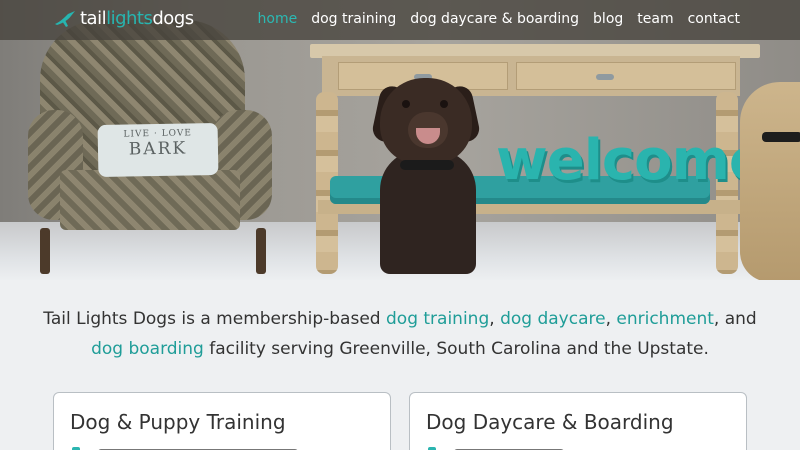  What do you see at coordinates (173, 18) in the screenshot?
I see `logo-text-dogs: dogs` at bounding box center [173, 18].